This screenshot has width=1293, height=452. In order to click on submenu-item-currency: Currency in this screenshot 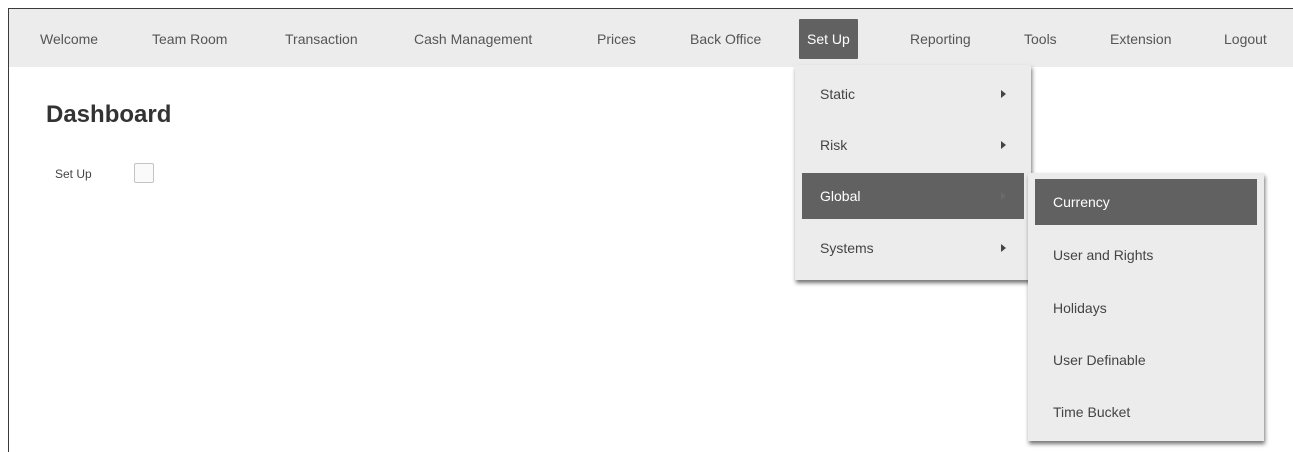, I will do `click(1146, 202)`.